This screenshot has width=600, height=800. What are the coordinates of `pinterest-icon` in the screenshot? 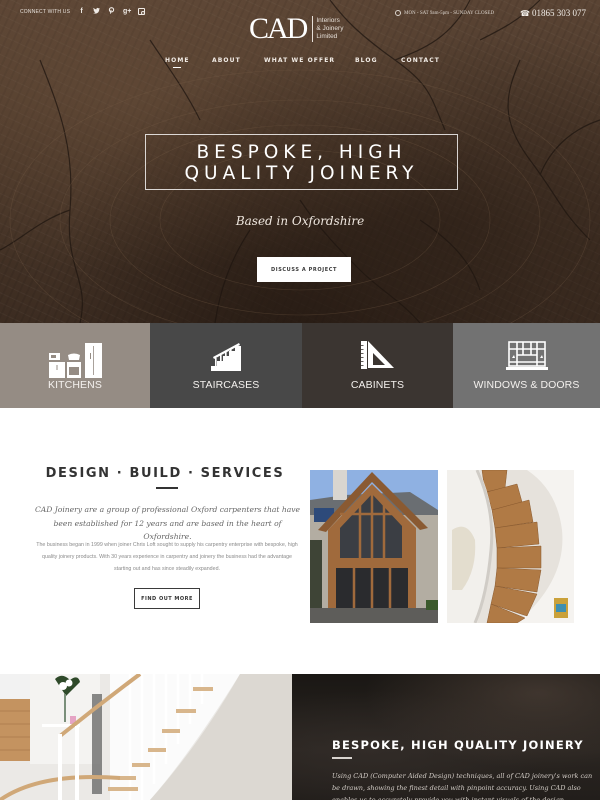 It's located at (111, 12).